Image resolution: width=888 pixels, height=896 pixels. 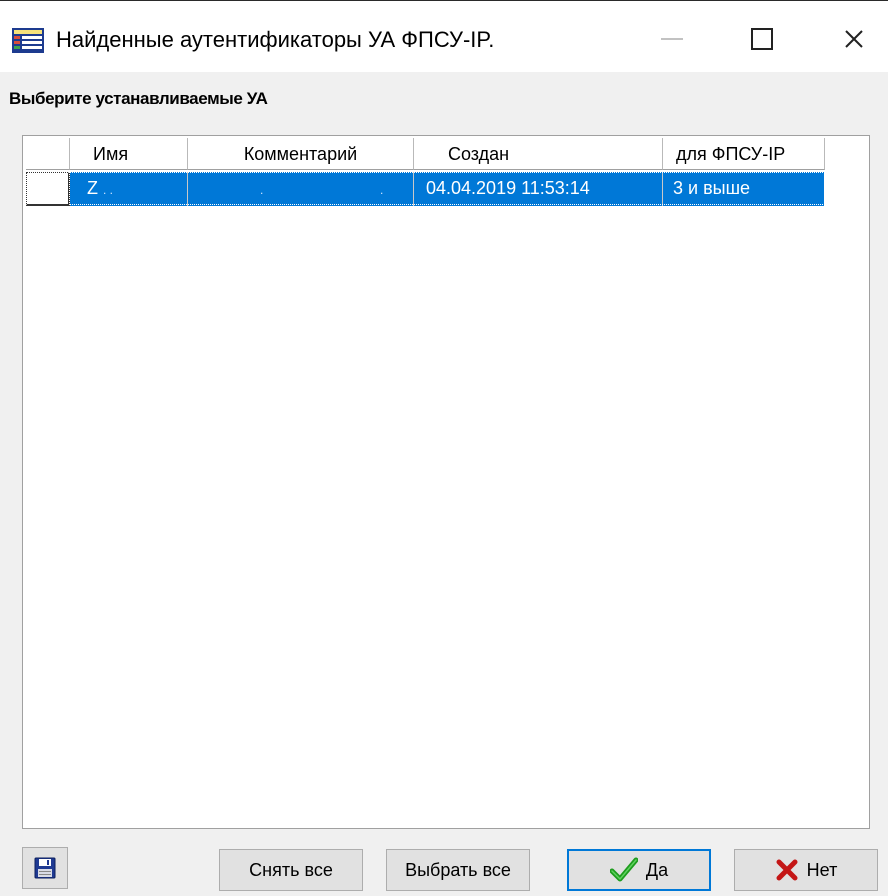 I want to click on yes-button: Да, so click(x=639, y=870).